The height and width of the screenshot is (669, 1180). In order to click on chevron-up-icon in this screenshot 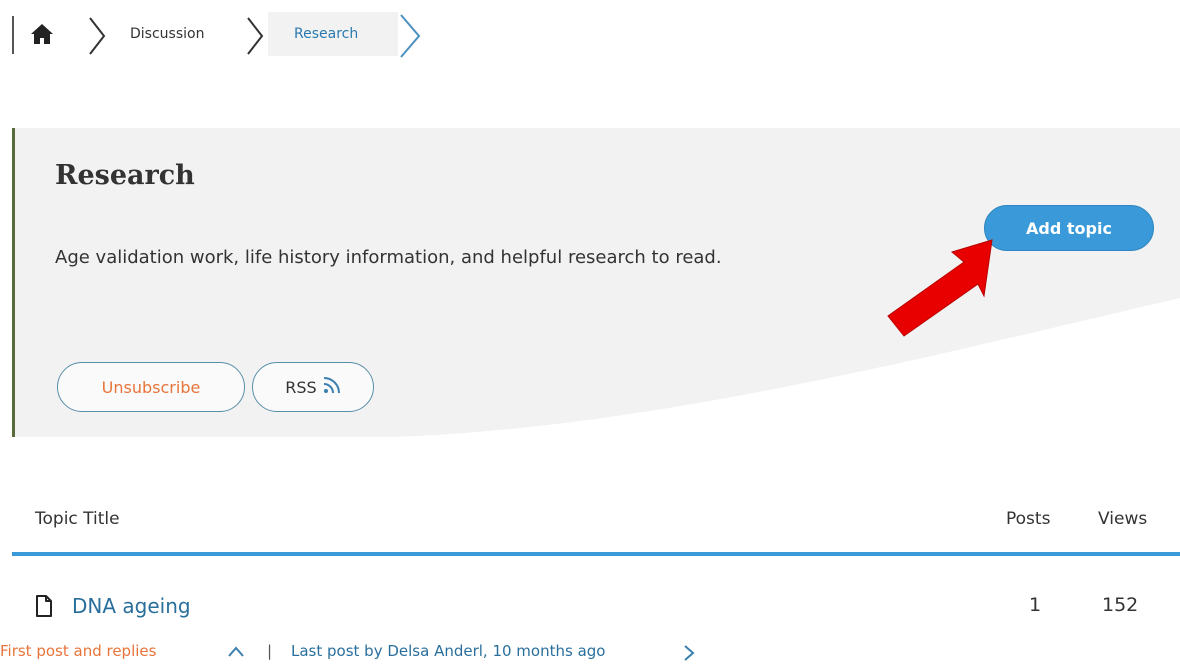, I will do `click(236, 654)`.